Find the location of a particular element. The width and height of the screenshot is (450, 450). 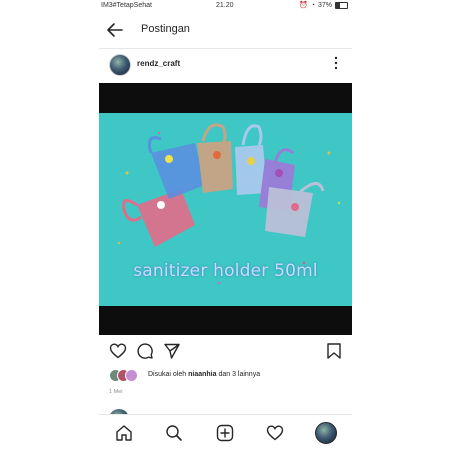

liker-avatar is located at coordinates (131, 375).